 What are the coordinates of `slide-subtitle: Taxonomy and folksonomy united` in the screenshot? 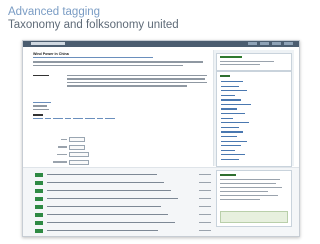 It's located at (93, 25).